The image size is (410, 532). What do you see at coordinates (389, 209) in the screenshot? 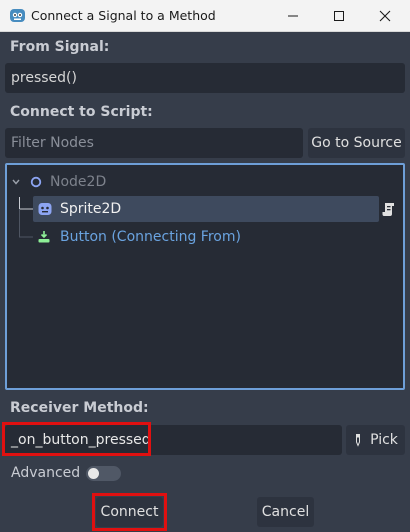
I see `script-icon` at bounding box center [389, 209].